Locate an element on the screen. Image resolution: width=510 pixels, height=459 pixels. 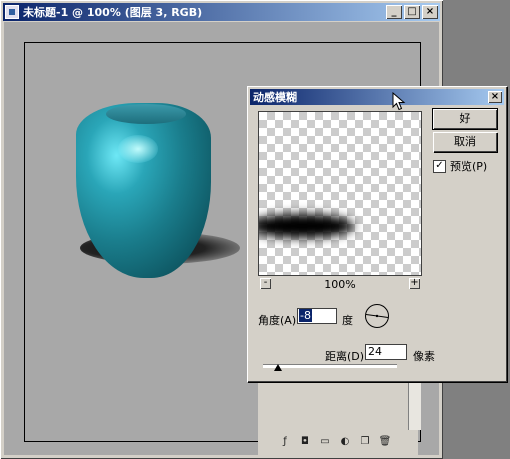
adjustment-layer-icon: ◐ is located at coordinates (345, 441).